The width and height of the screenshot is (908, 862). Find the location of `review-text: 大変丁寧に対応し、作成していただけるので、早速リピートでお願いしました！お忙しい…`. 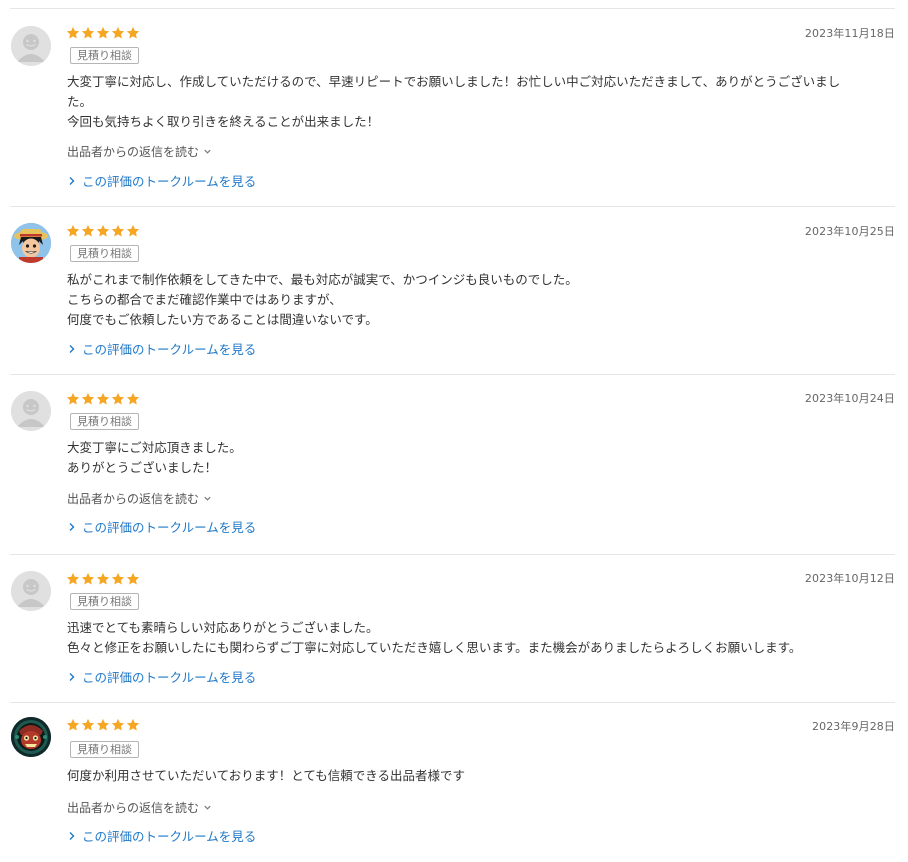

review-text: 大変丁寧に対応し、作成していただけるので、早速リピートでお願いしました！お忙しい… is located at coordinates (454, 101).